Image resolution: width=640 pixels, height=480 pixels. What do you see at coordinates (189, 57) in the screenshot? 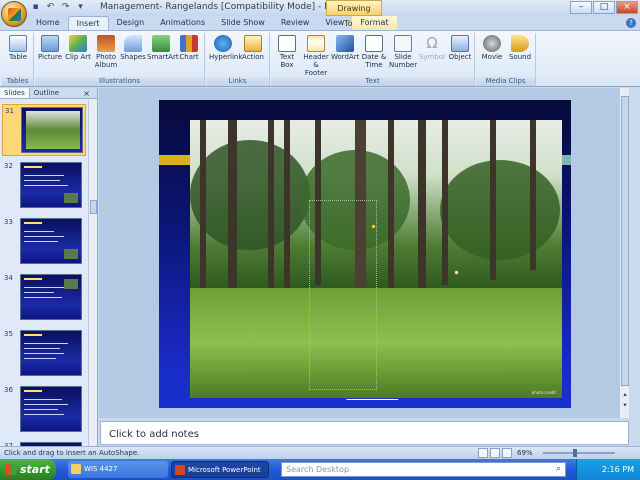
I see `chart-button-label: Chart` at bounding box center [189, 57].